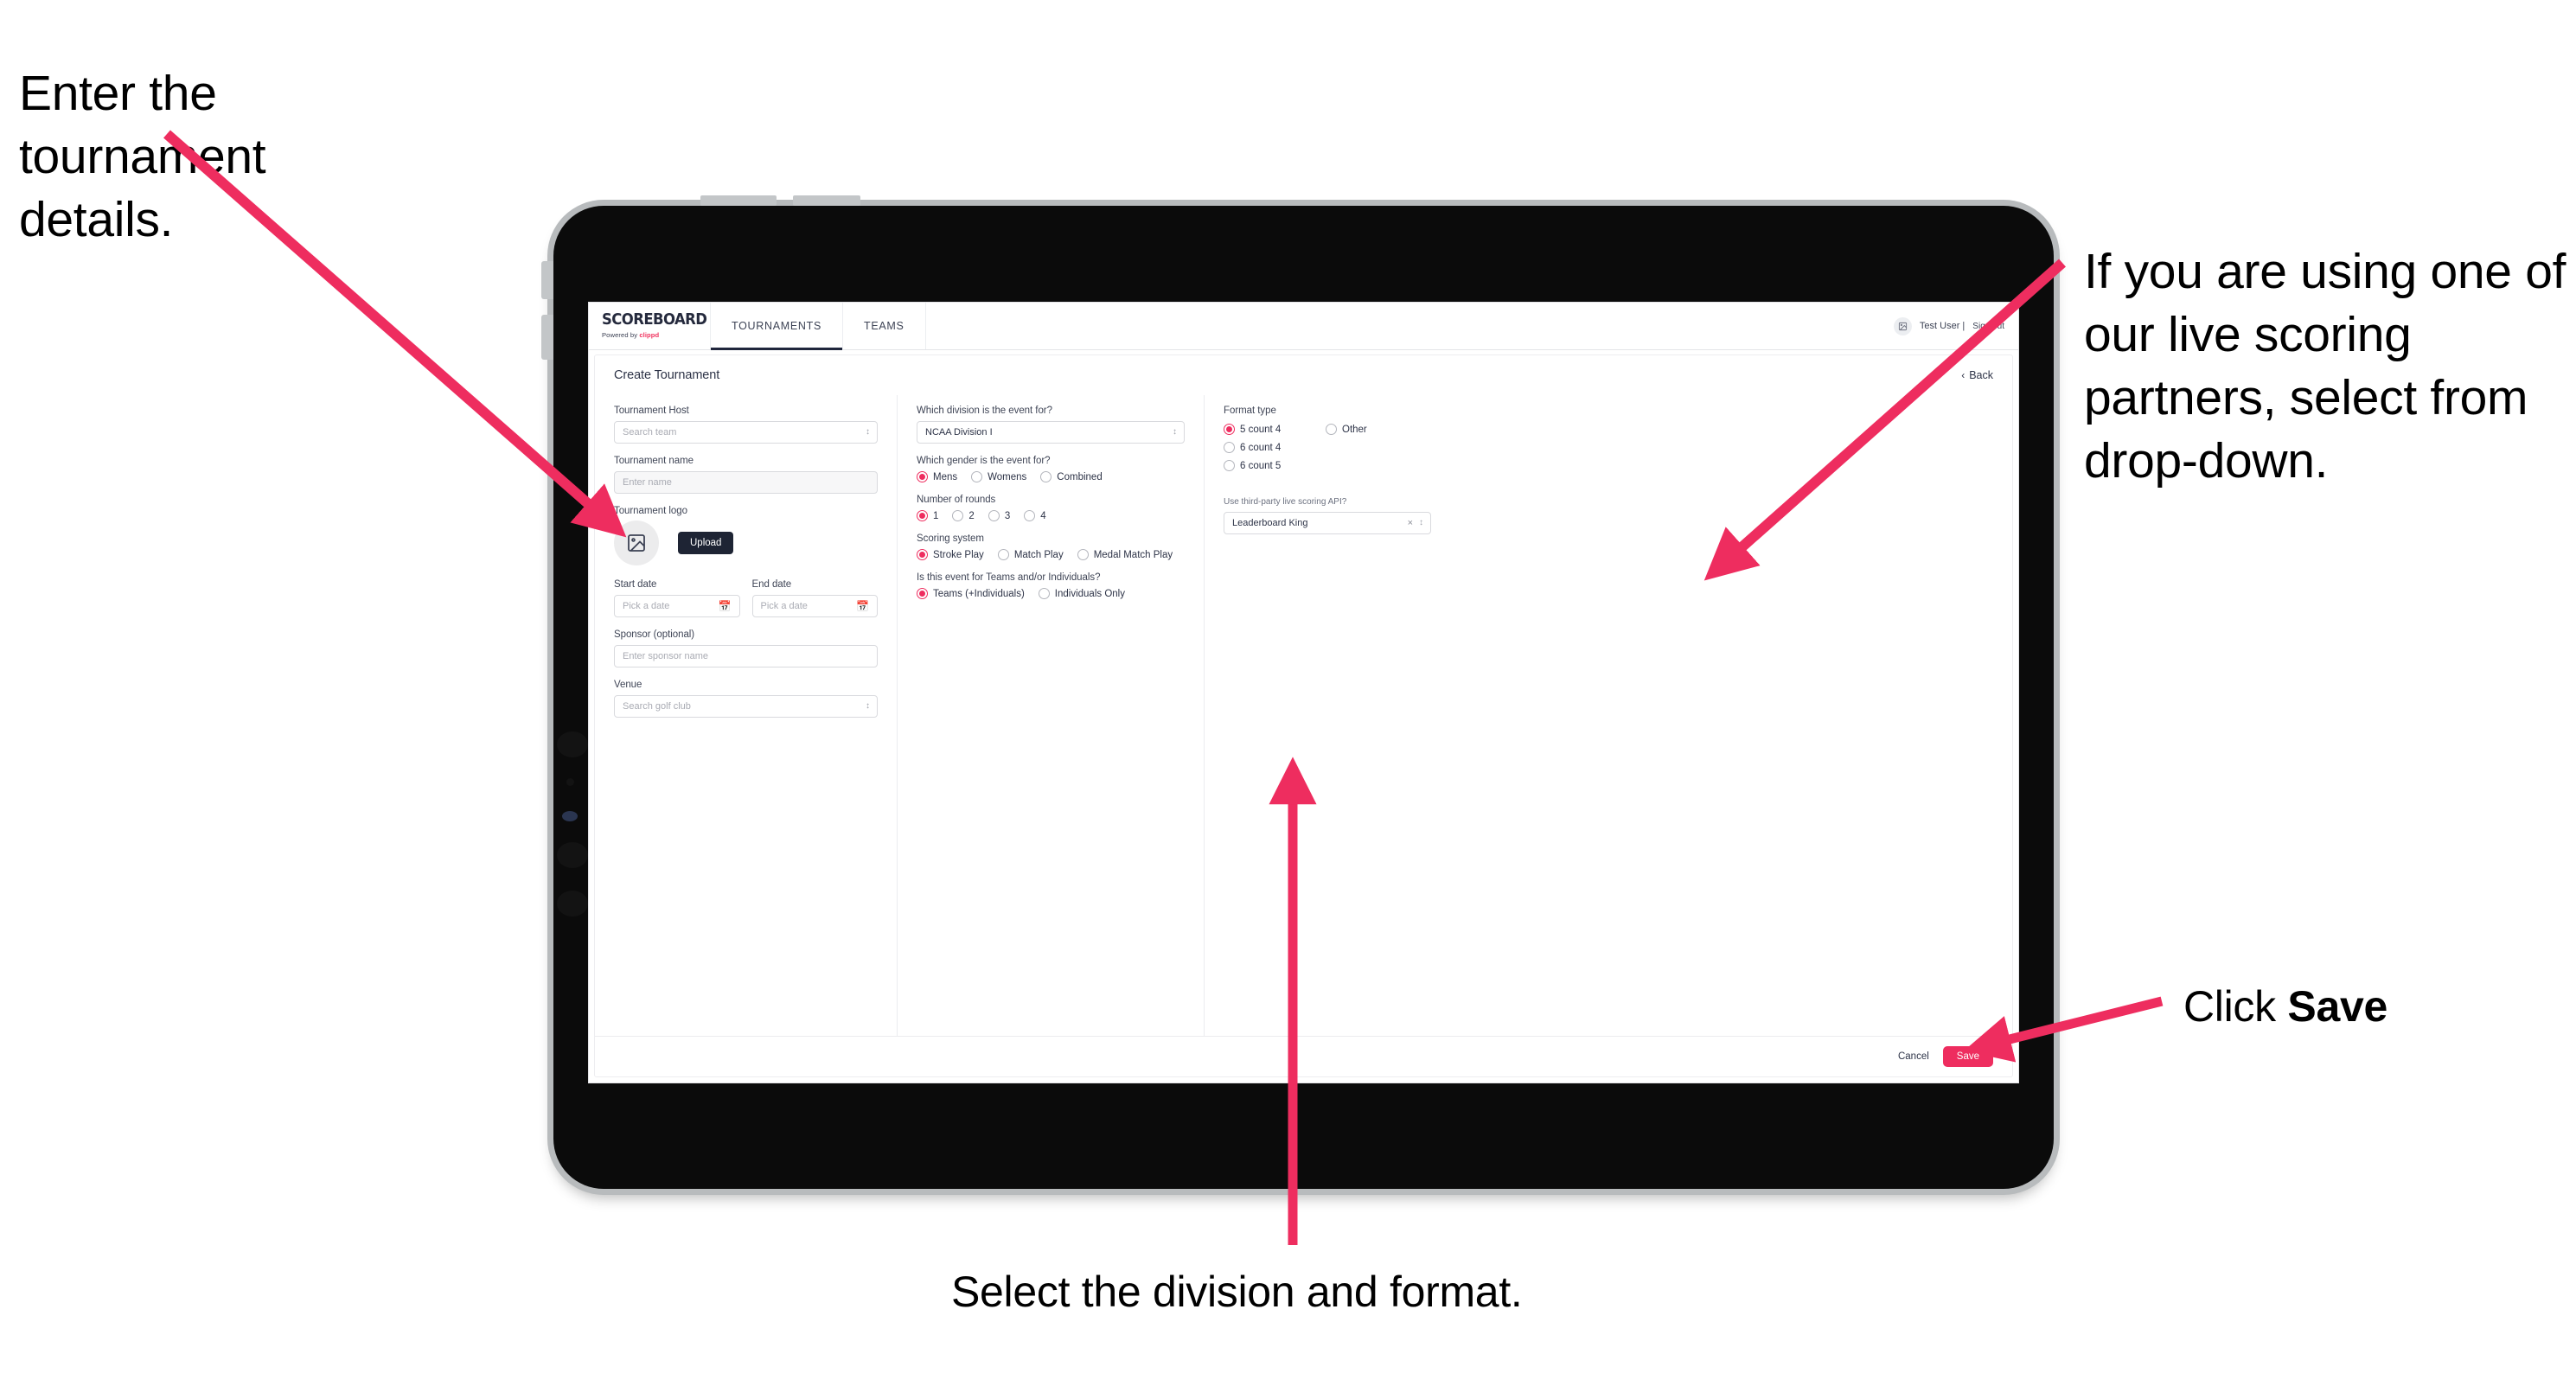 The height and width of the screenshot is (1386, 2576). What do you see at coordinates (1327, 523) in the screenshot?
I see `scoring-api-select: Leaderboard King × ↕` at bounding box center [1327, 523].